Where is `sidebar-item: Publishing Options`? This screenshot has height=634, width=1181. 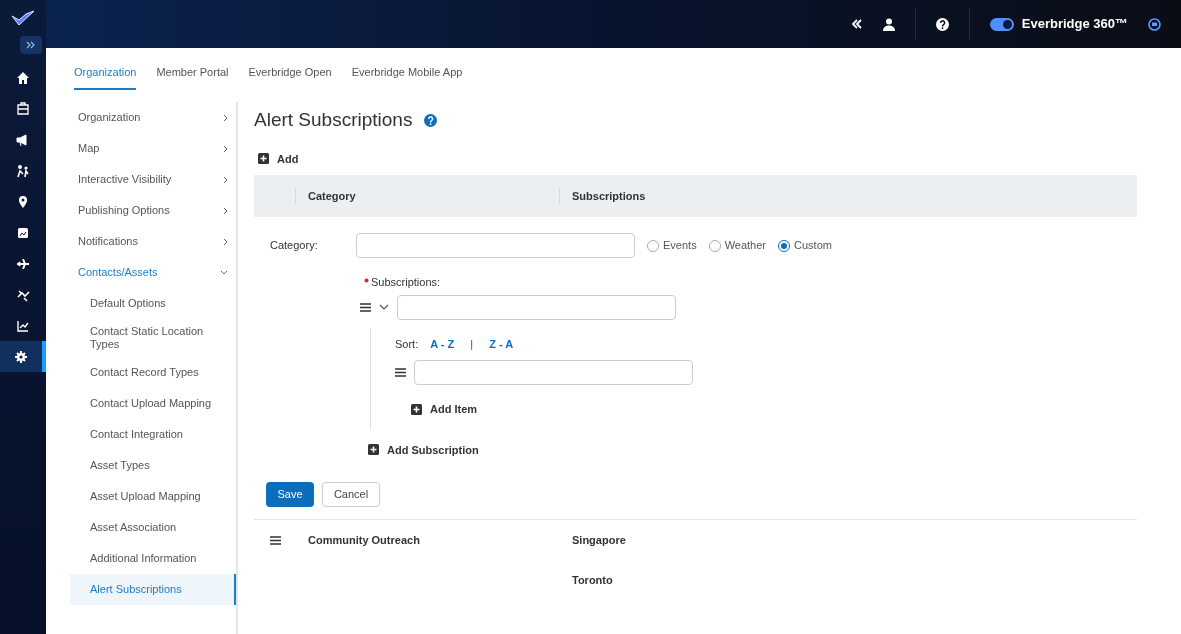
sidebar-item: Publishing Options is located at coordinates (153, 210).